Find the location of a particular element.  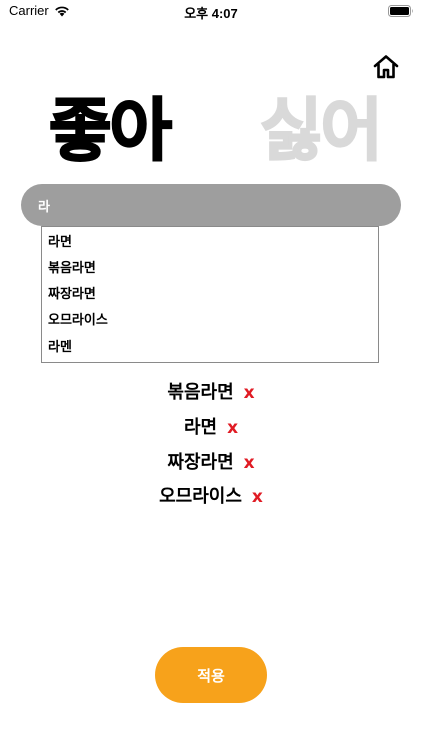

selected-item-label: 짜장라면 is located at coordinates (200, 462).